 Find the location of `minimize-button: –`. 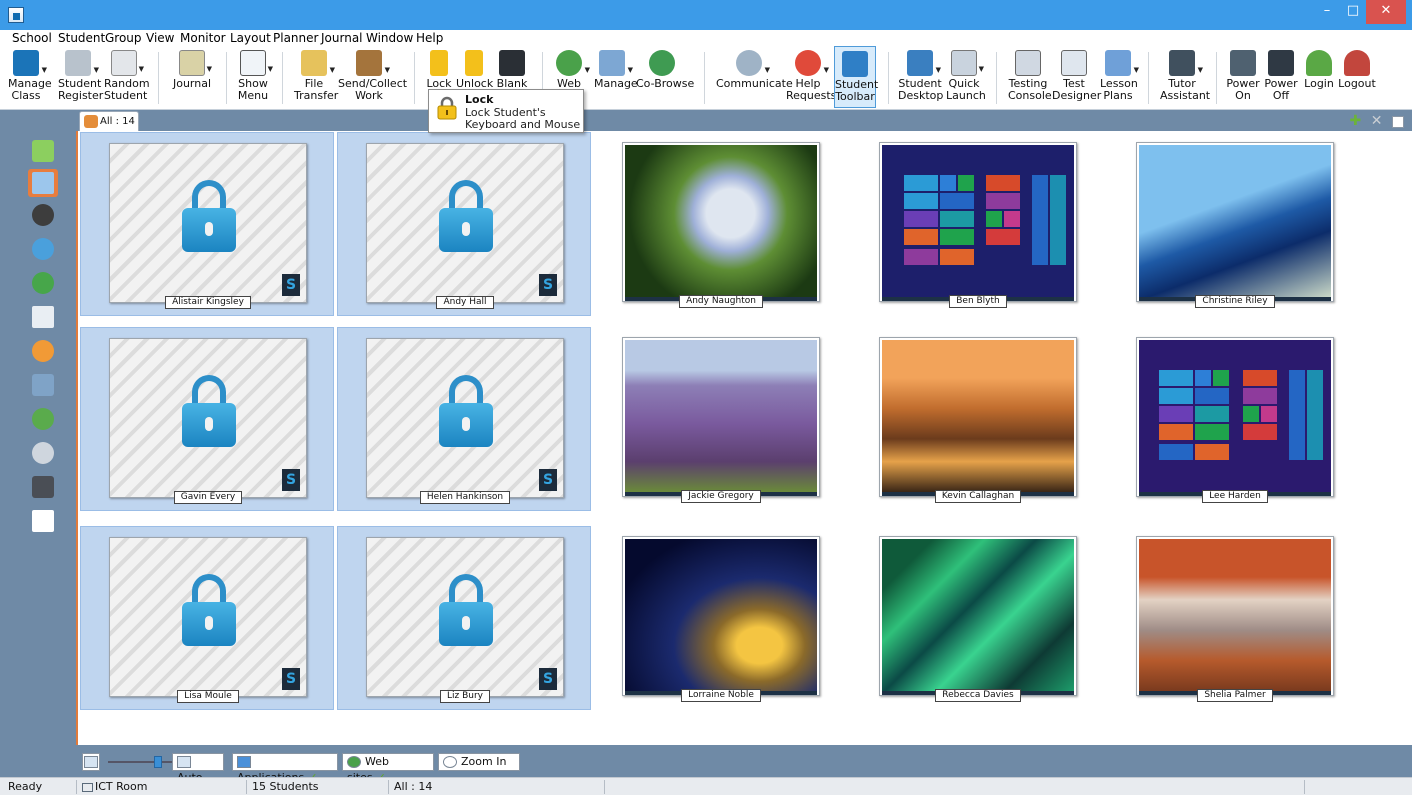

minimize-button: – is located at coordinates (1327, 12).